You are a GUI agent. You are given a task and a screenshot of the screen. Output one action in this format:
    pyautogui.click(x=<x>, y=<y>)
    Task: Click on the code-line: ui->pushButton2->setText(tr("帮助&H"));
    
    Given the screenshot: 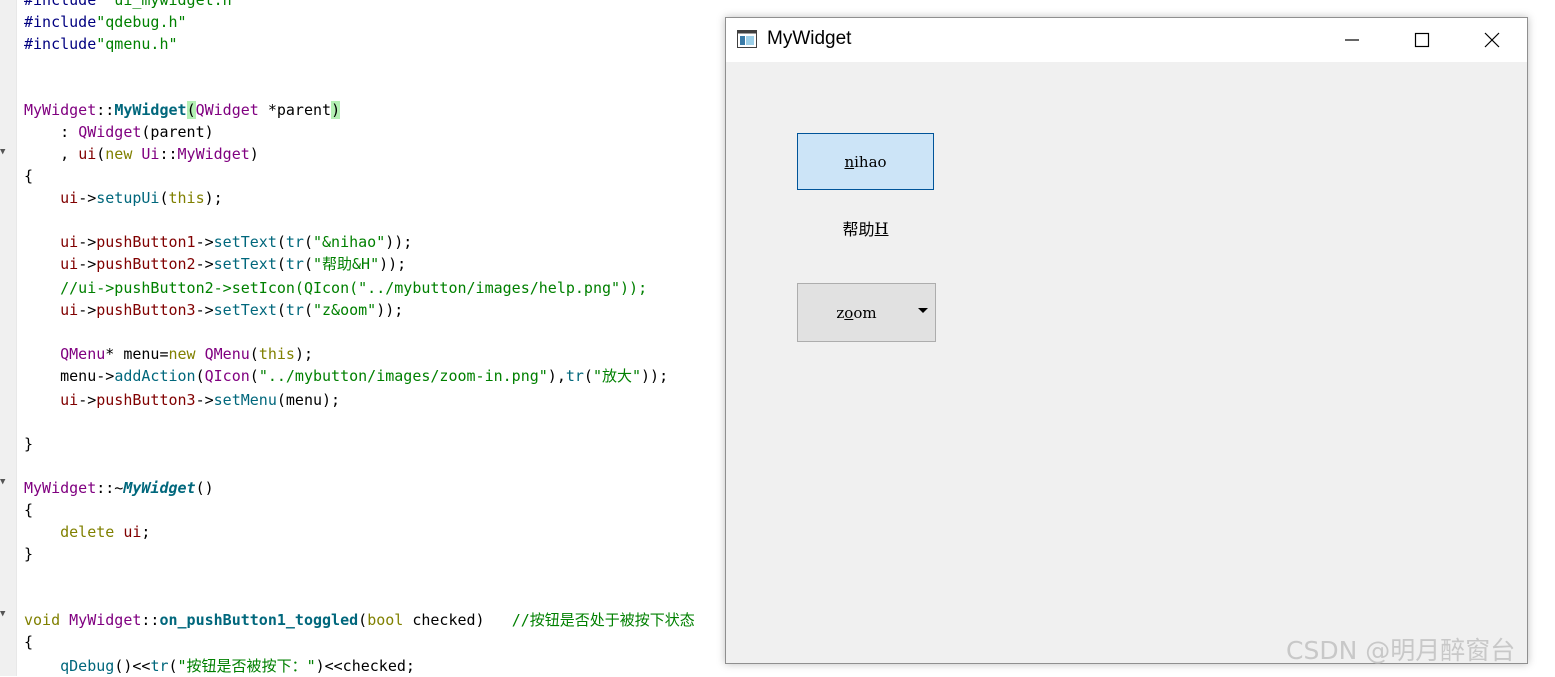 What is the action you would take?
    pyautogui.click(x=215, y=264)
    